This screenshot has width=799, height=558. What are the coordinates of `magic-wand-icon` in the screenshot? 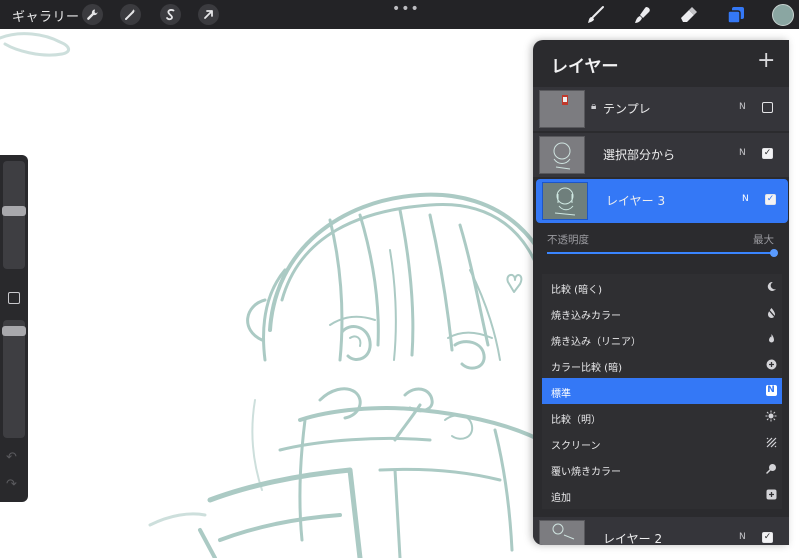 It's located at (130, 14).